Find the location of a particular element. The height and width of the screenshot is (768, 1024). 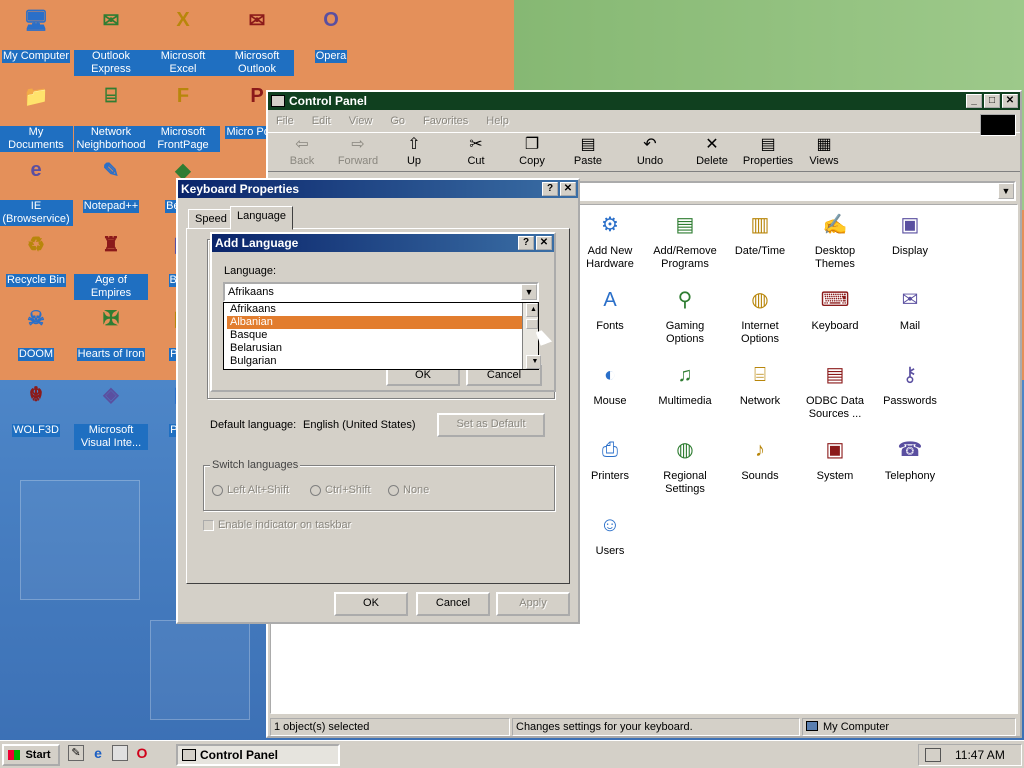

cp-item-network: ⌸ Network is located at coordinates (760, 383).